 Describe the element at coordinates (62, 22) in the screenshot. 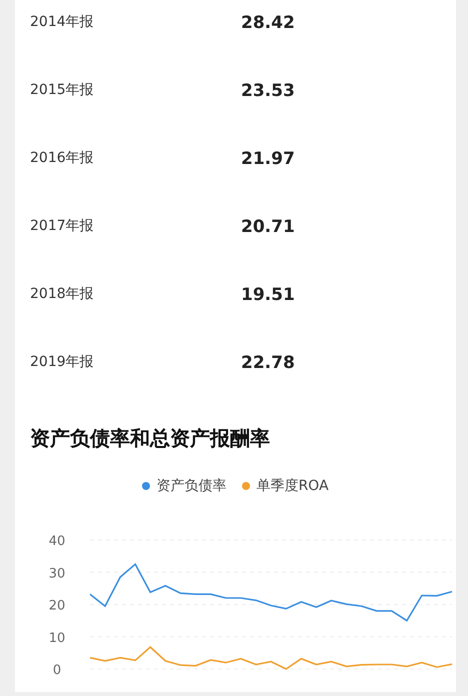

I see `report-year-label: 2014年报` at that location.